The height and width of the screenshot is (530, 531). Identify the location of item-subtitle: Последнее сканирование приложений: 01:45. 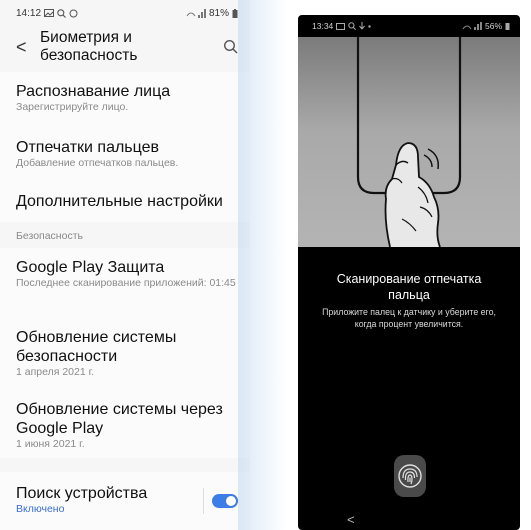
(126, 283).